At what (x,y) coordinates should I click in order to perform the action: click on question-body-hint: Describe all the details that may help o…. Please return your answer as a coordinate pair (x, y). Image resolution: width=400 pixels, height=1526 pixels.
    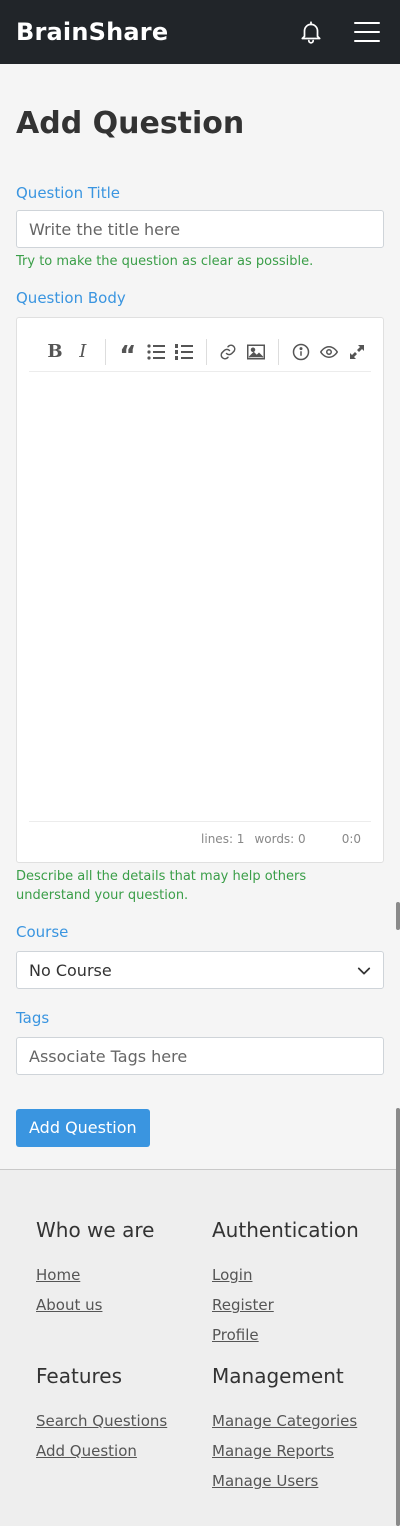
    Looking at the image, I should click on (161, 886).